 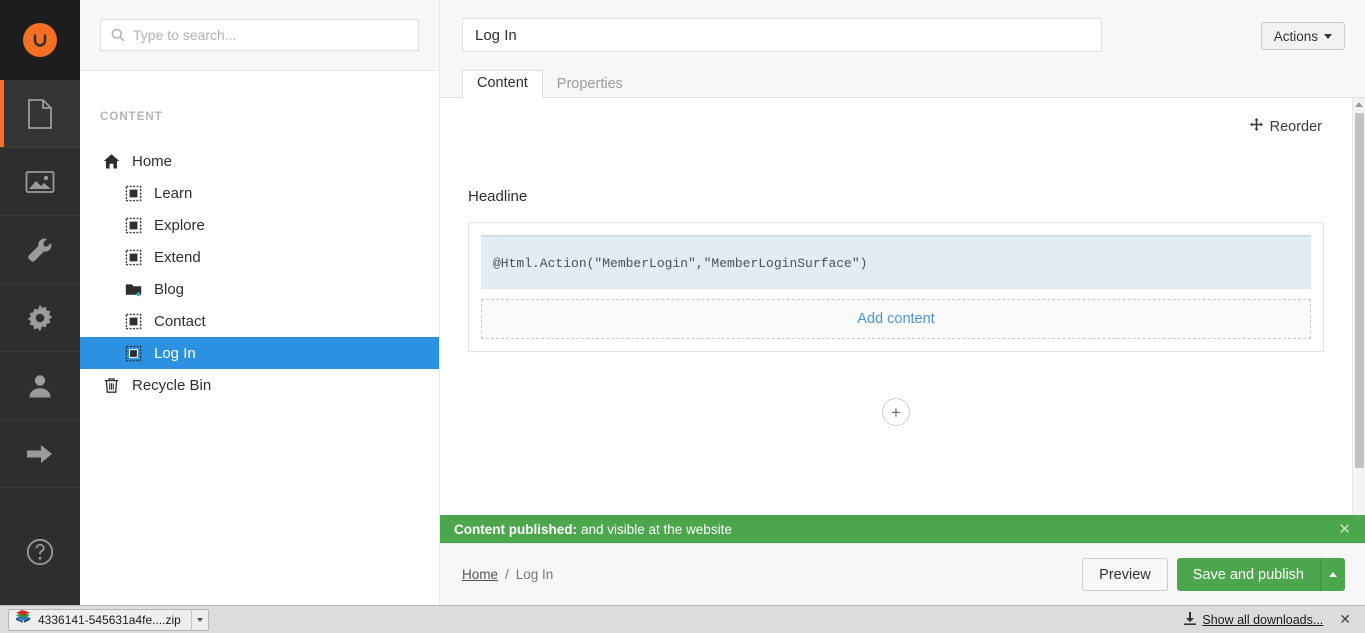 I want to click on download-menu-button, so click(x=199, y=619).